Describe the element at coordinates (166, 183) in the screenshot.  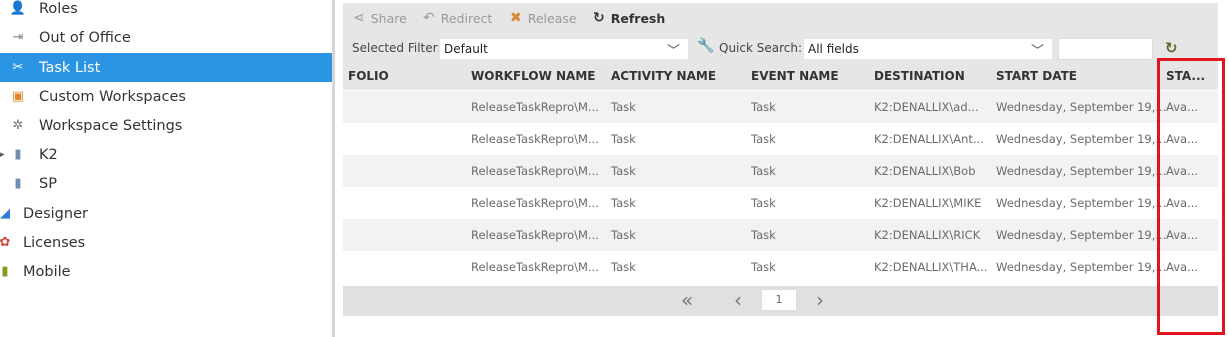
I see `sidebar-item-sp: ▮ SP` at that location.